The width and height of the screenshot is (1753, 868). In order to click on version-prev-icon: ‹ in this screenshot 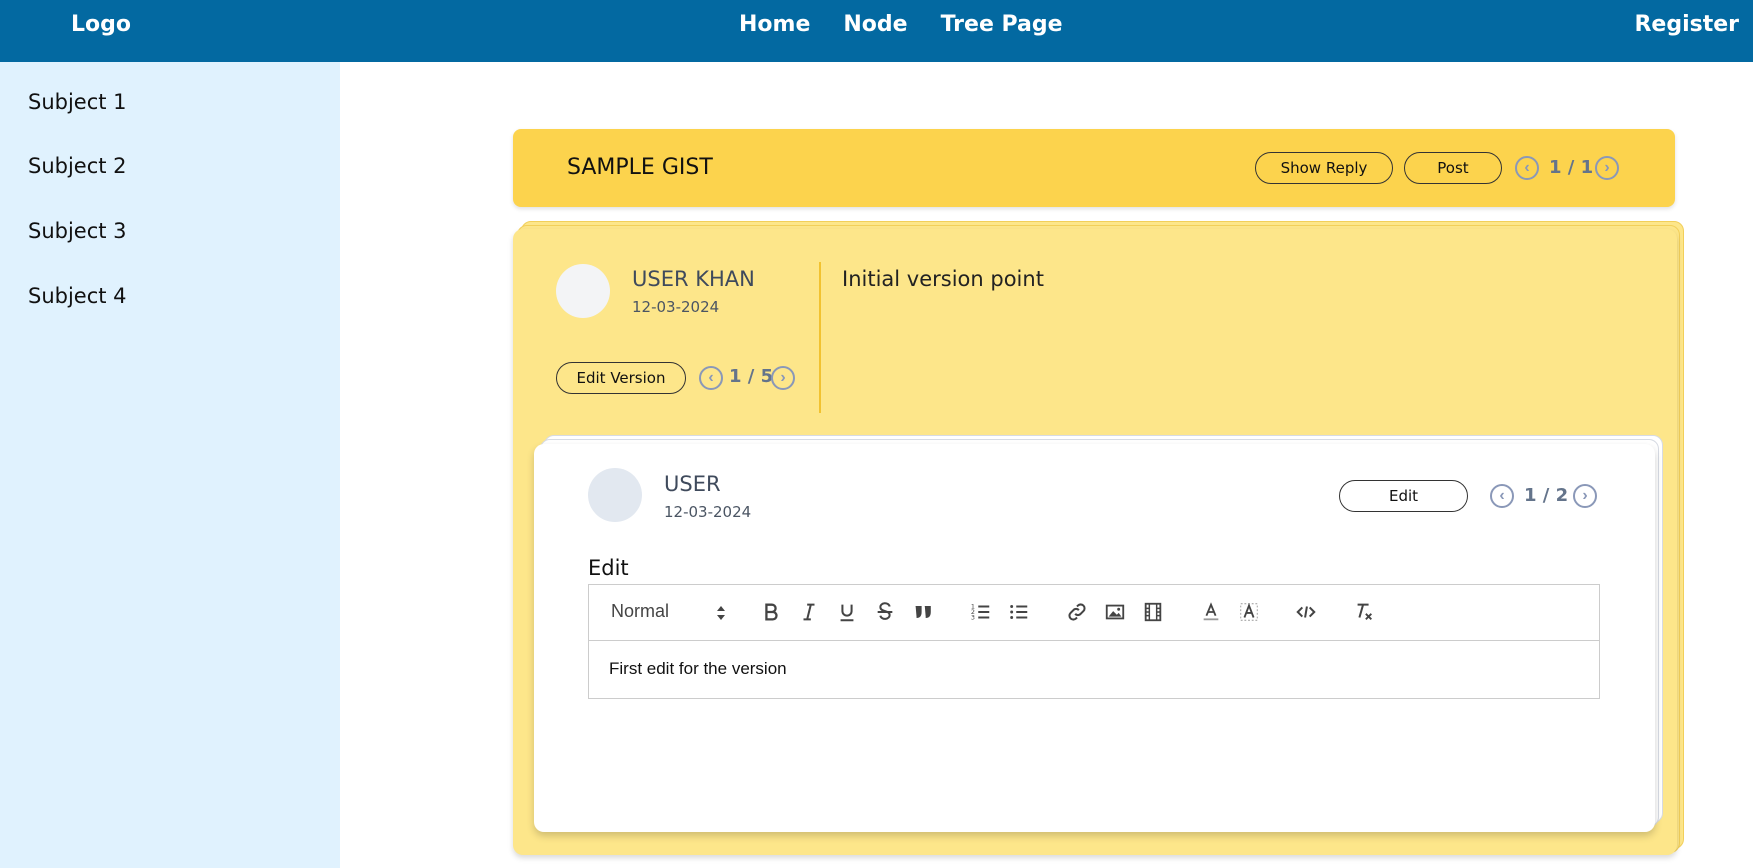, I will do `click(711, 378)`.